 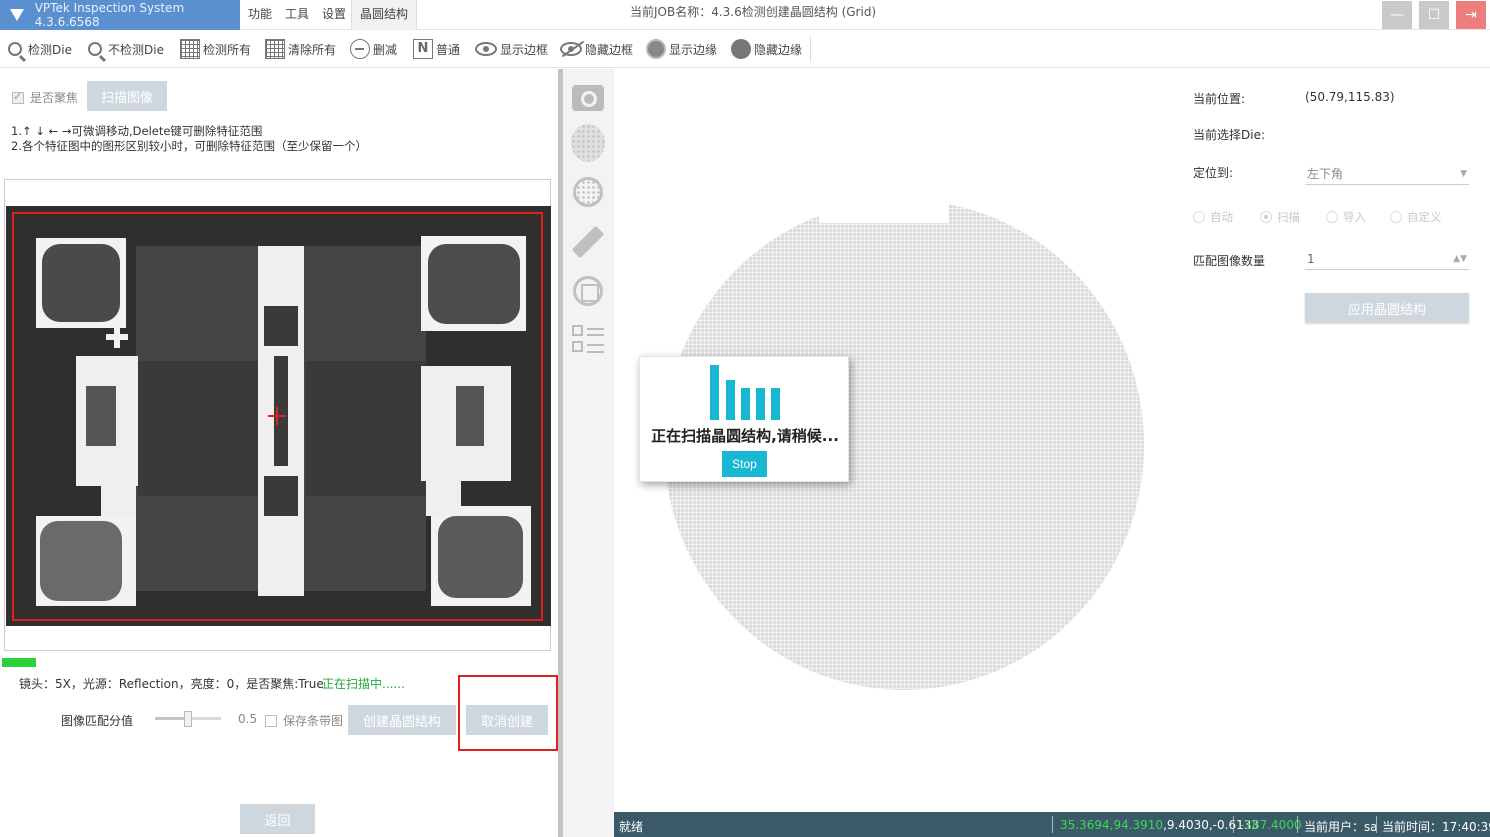 I want to click on match-count-label: 匹配图像数量, so click(x=1229, y=261).